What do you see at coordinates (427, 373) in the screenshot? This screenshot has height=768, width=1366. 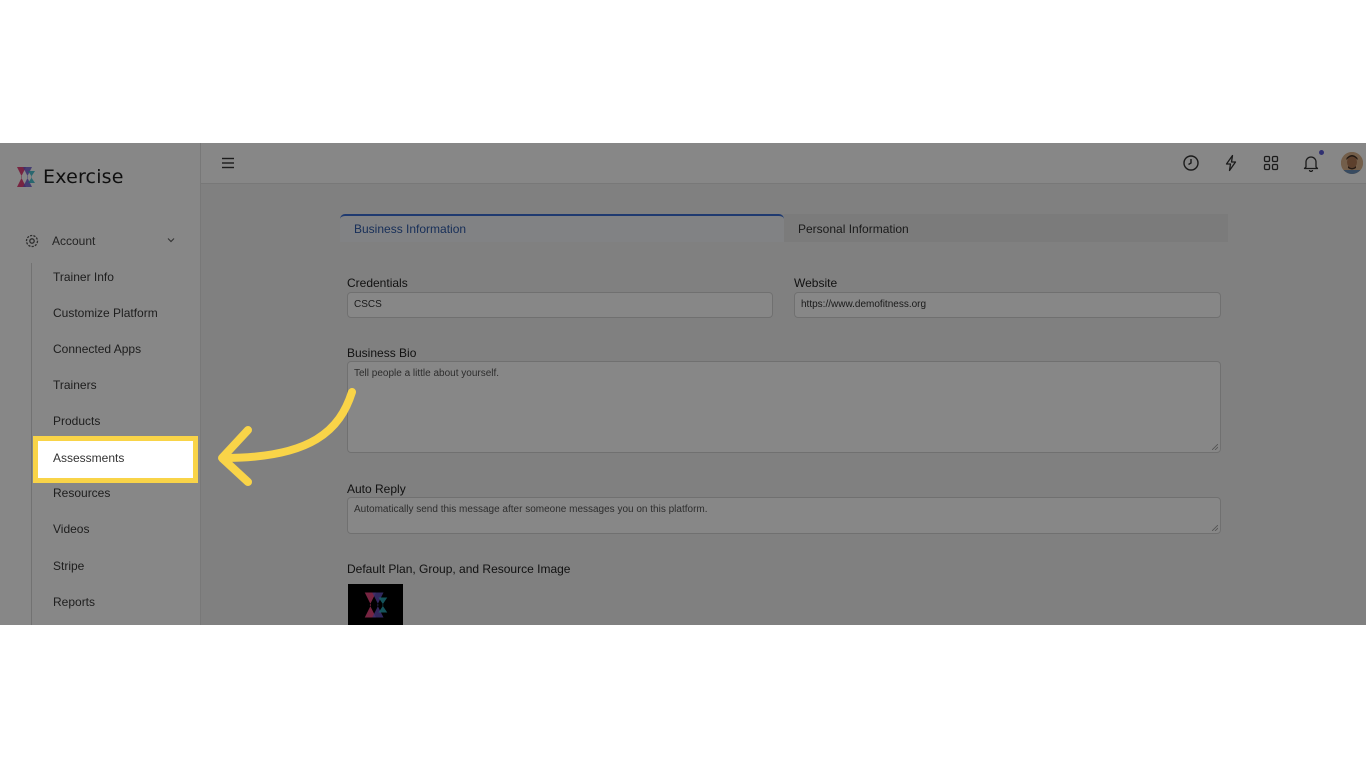 I see `business-bio-placeholder: Tell people a little about yourself.` at bounding box center [427, 373].